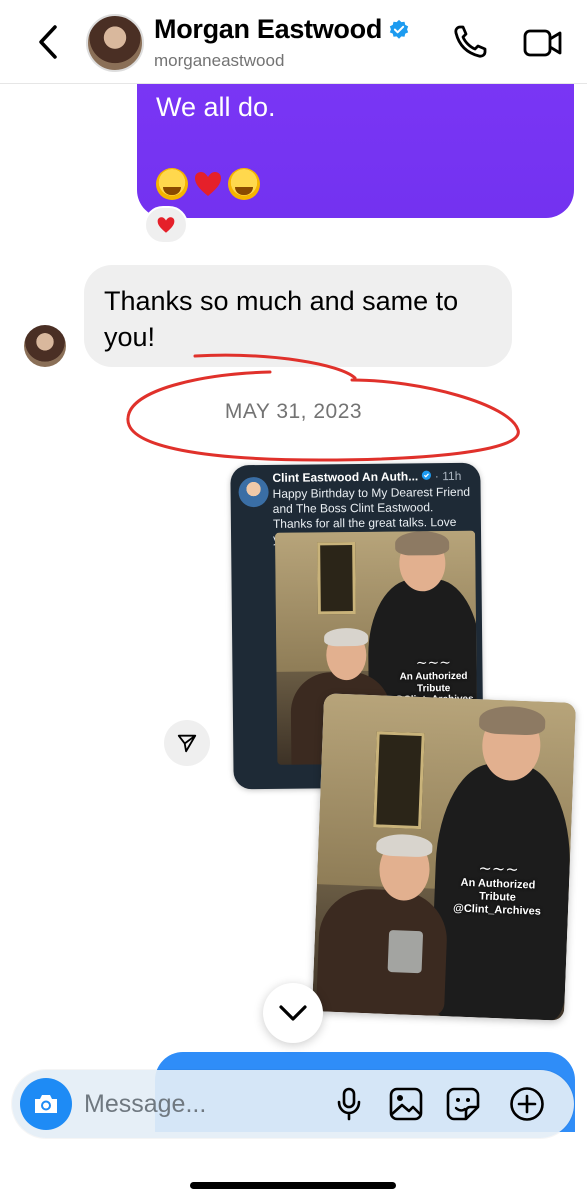 The width and height of the screenshot is (587, 1200). What do you see at coordinates (527, 1104) in the screenshot?
I see `add-icon` at bounding box center [527, 1104].